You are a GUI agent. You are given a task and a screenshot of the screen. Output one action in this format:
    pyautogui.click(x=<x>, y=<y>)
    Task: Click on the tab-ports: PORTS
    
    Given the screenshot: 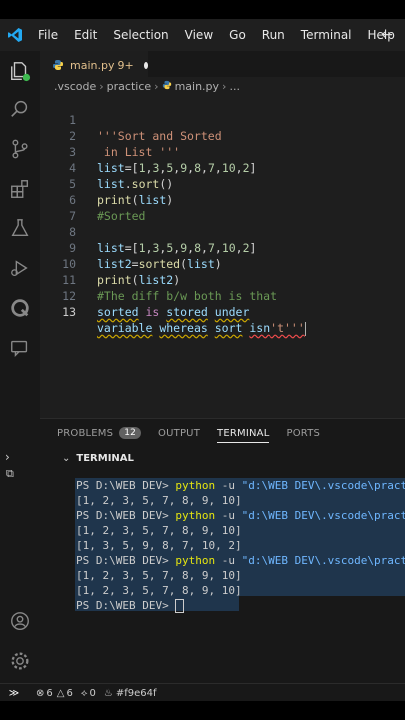 What is the action you would take?
    pyautogui.click(x=303, y=433)
    